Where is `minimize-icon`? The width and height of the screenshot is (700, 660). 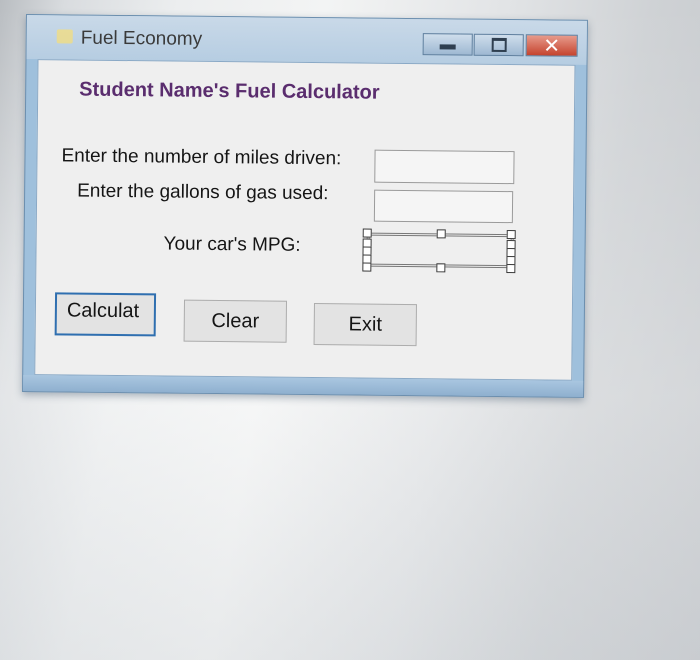
minimize-icon is located at coordinates (447, 46).